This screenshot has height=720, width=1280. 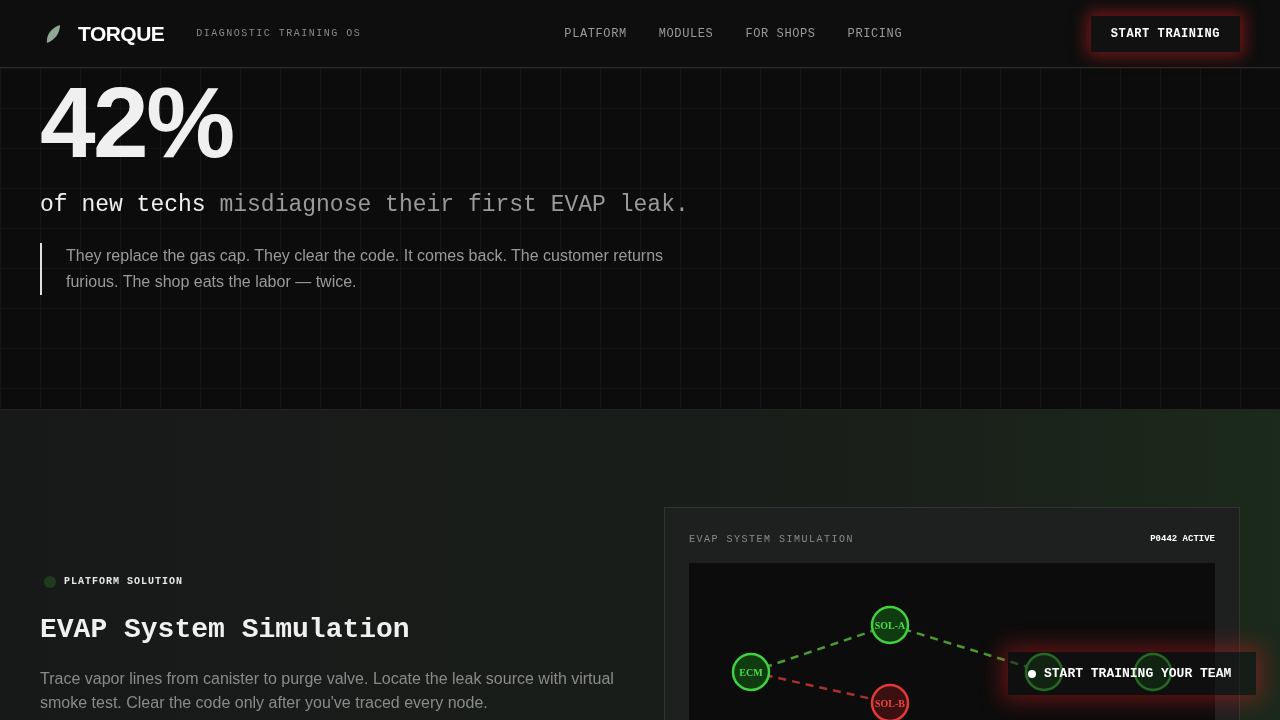 I want to click on diagram-node: ECM, so click(x=751, y=672).